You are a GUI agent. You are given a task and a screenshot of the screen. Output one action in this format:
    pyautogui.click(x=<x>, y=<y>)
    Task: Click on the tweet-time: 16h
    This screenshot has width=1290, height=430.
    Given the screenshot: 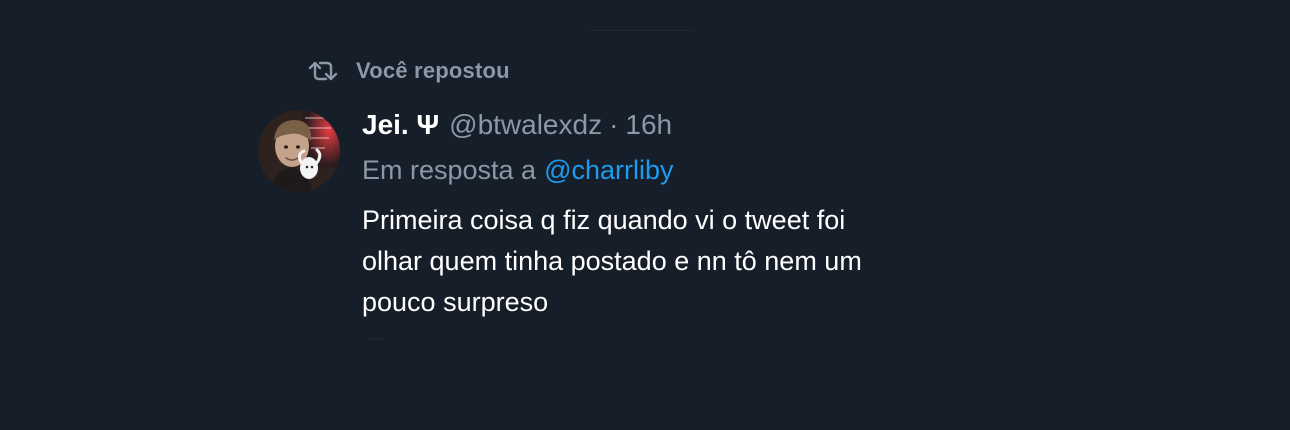 What is the action you would take?
    pyautogui.click(x=648, y=125)
    